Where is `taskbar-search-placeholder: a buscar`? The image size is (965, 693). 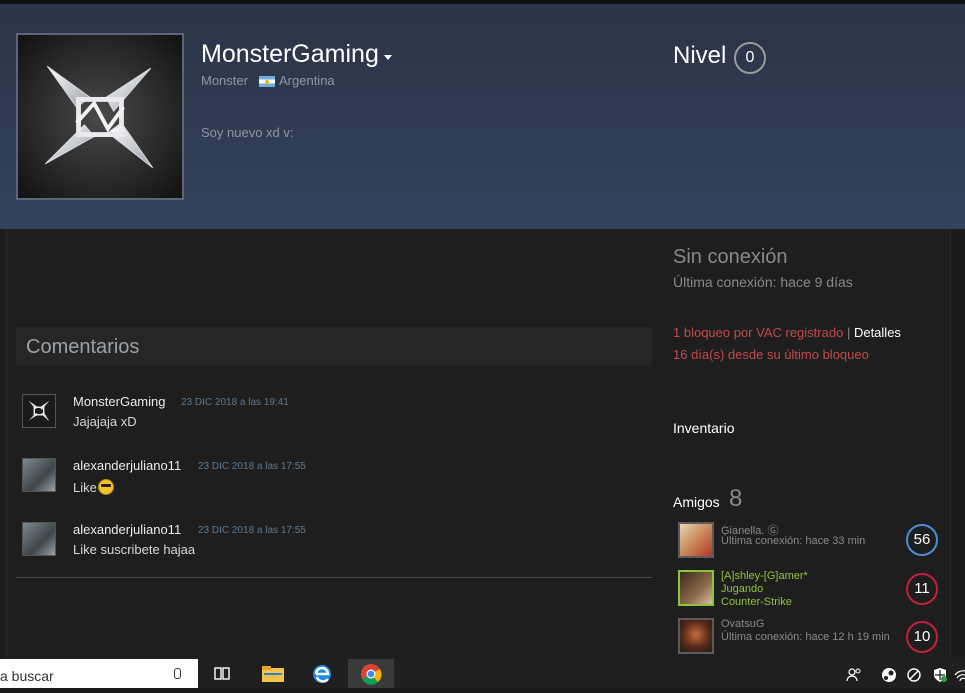
taskbar-search-placeholder: a buscar is located at coordinates (27, 676).